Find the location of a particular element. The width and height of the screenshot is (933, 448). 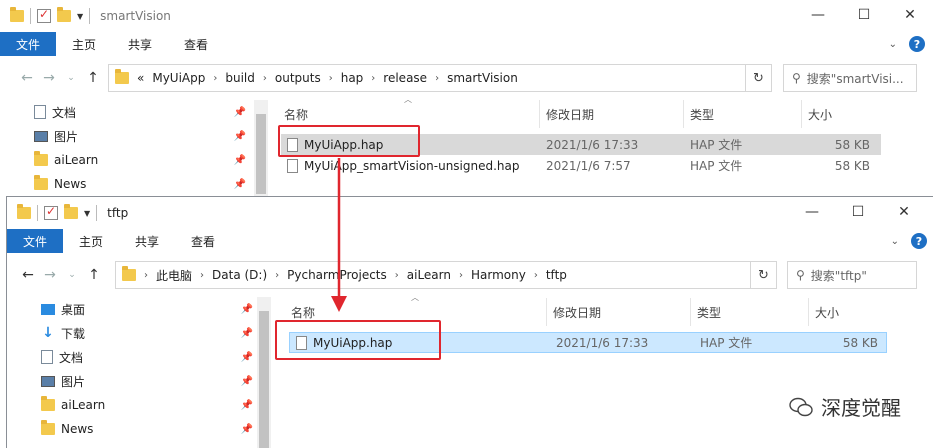

watermark: 深度觉醒 is located at coordinates (845, 406).